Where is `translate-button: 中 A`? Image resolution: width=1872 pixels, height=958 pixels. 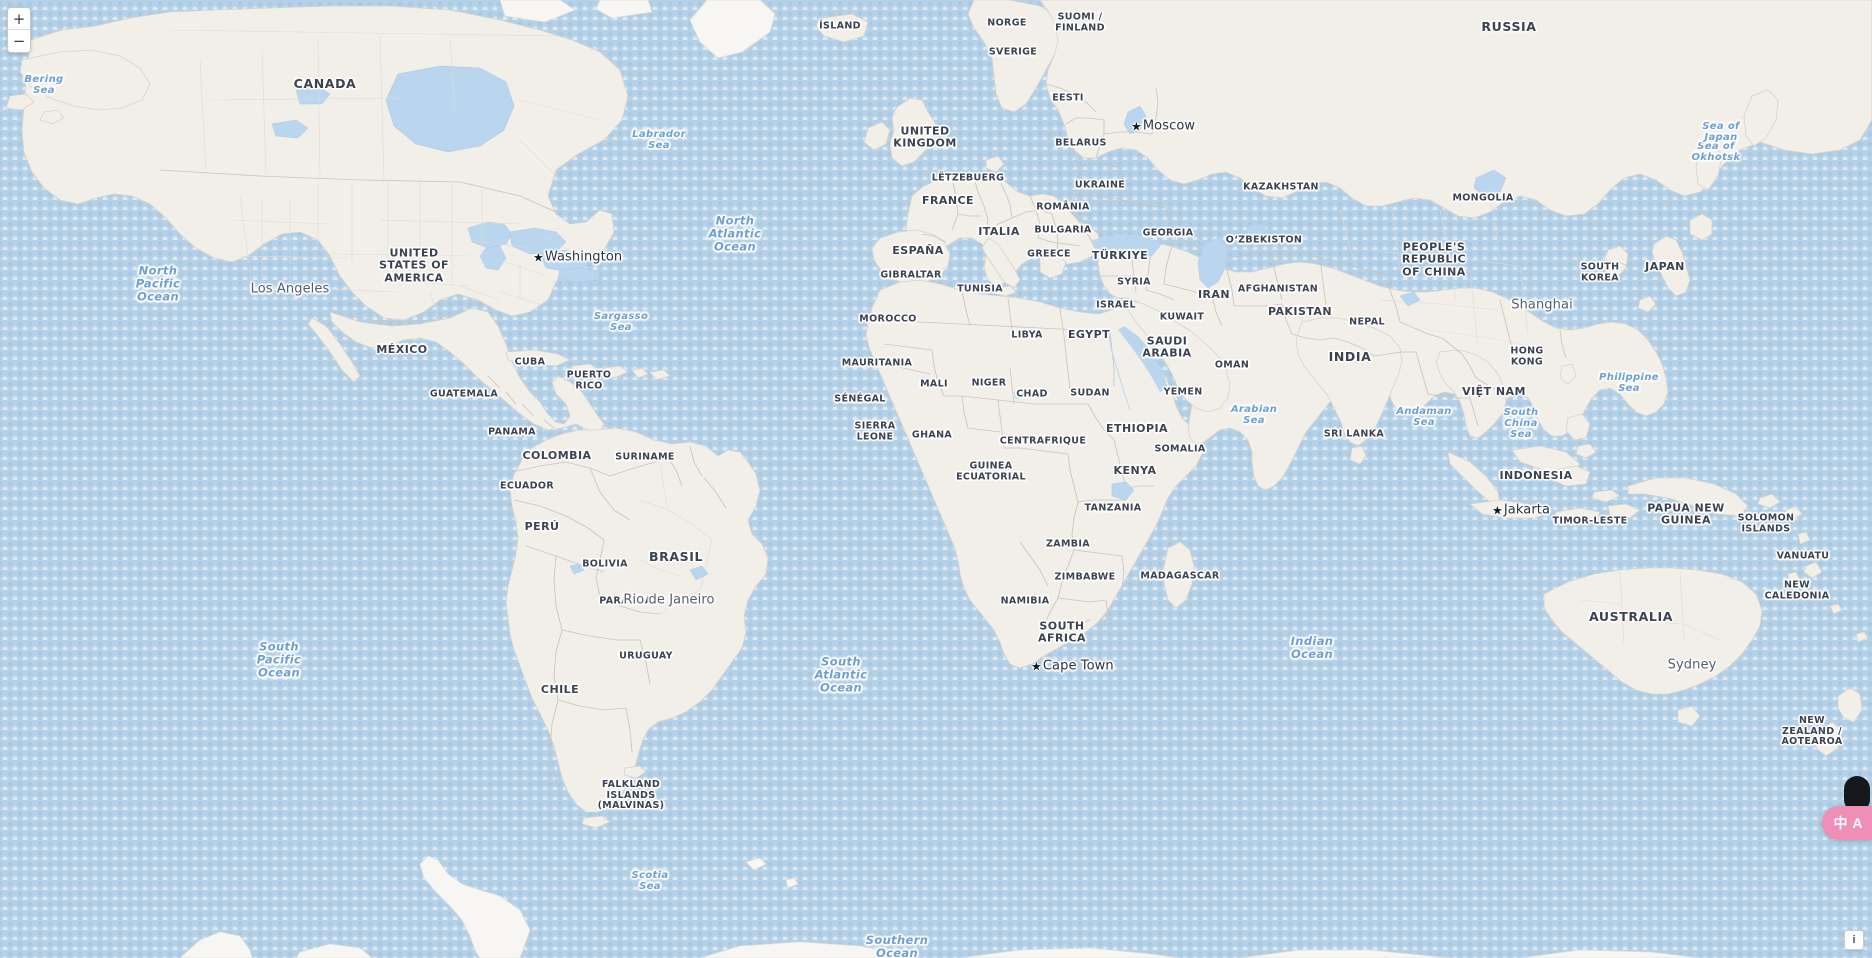
translate-button: 中 A is located at coordinates (1846, 823).